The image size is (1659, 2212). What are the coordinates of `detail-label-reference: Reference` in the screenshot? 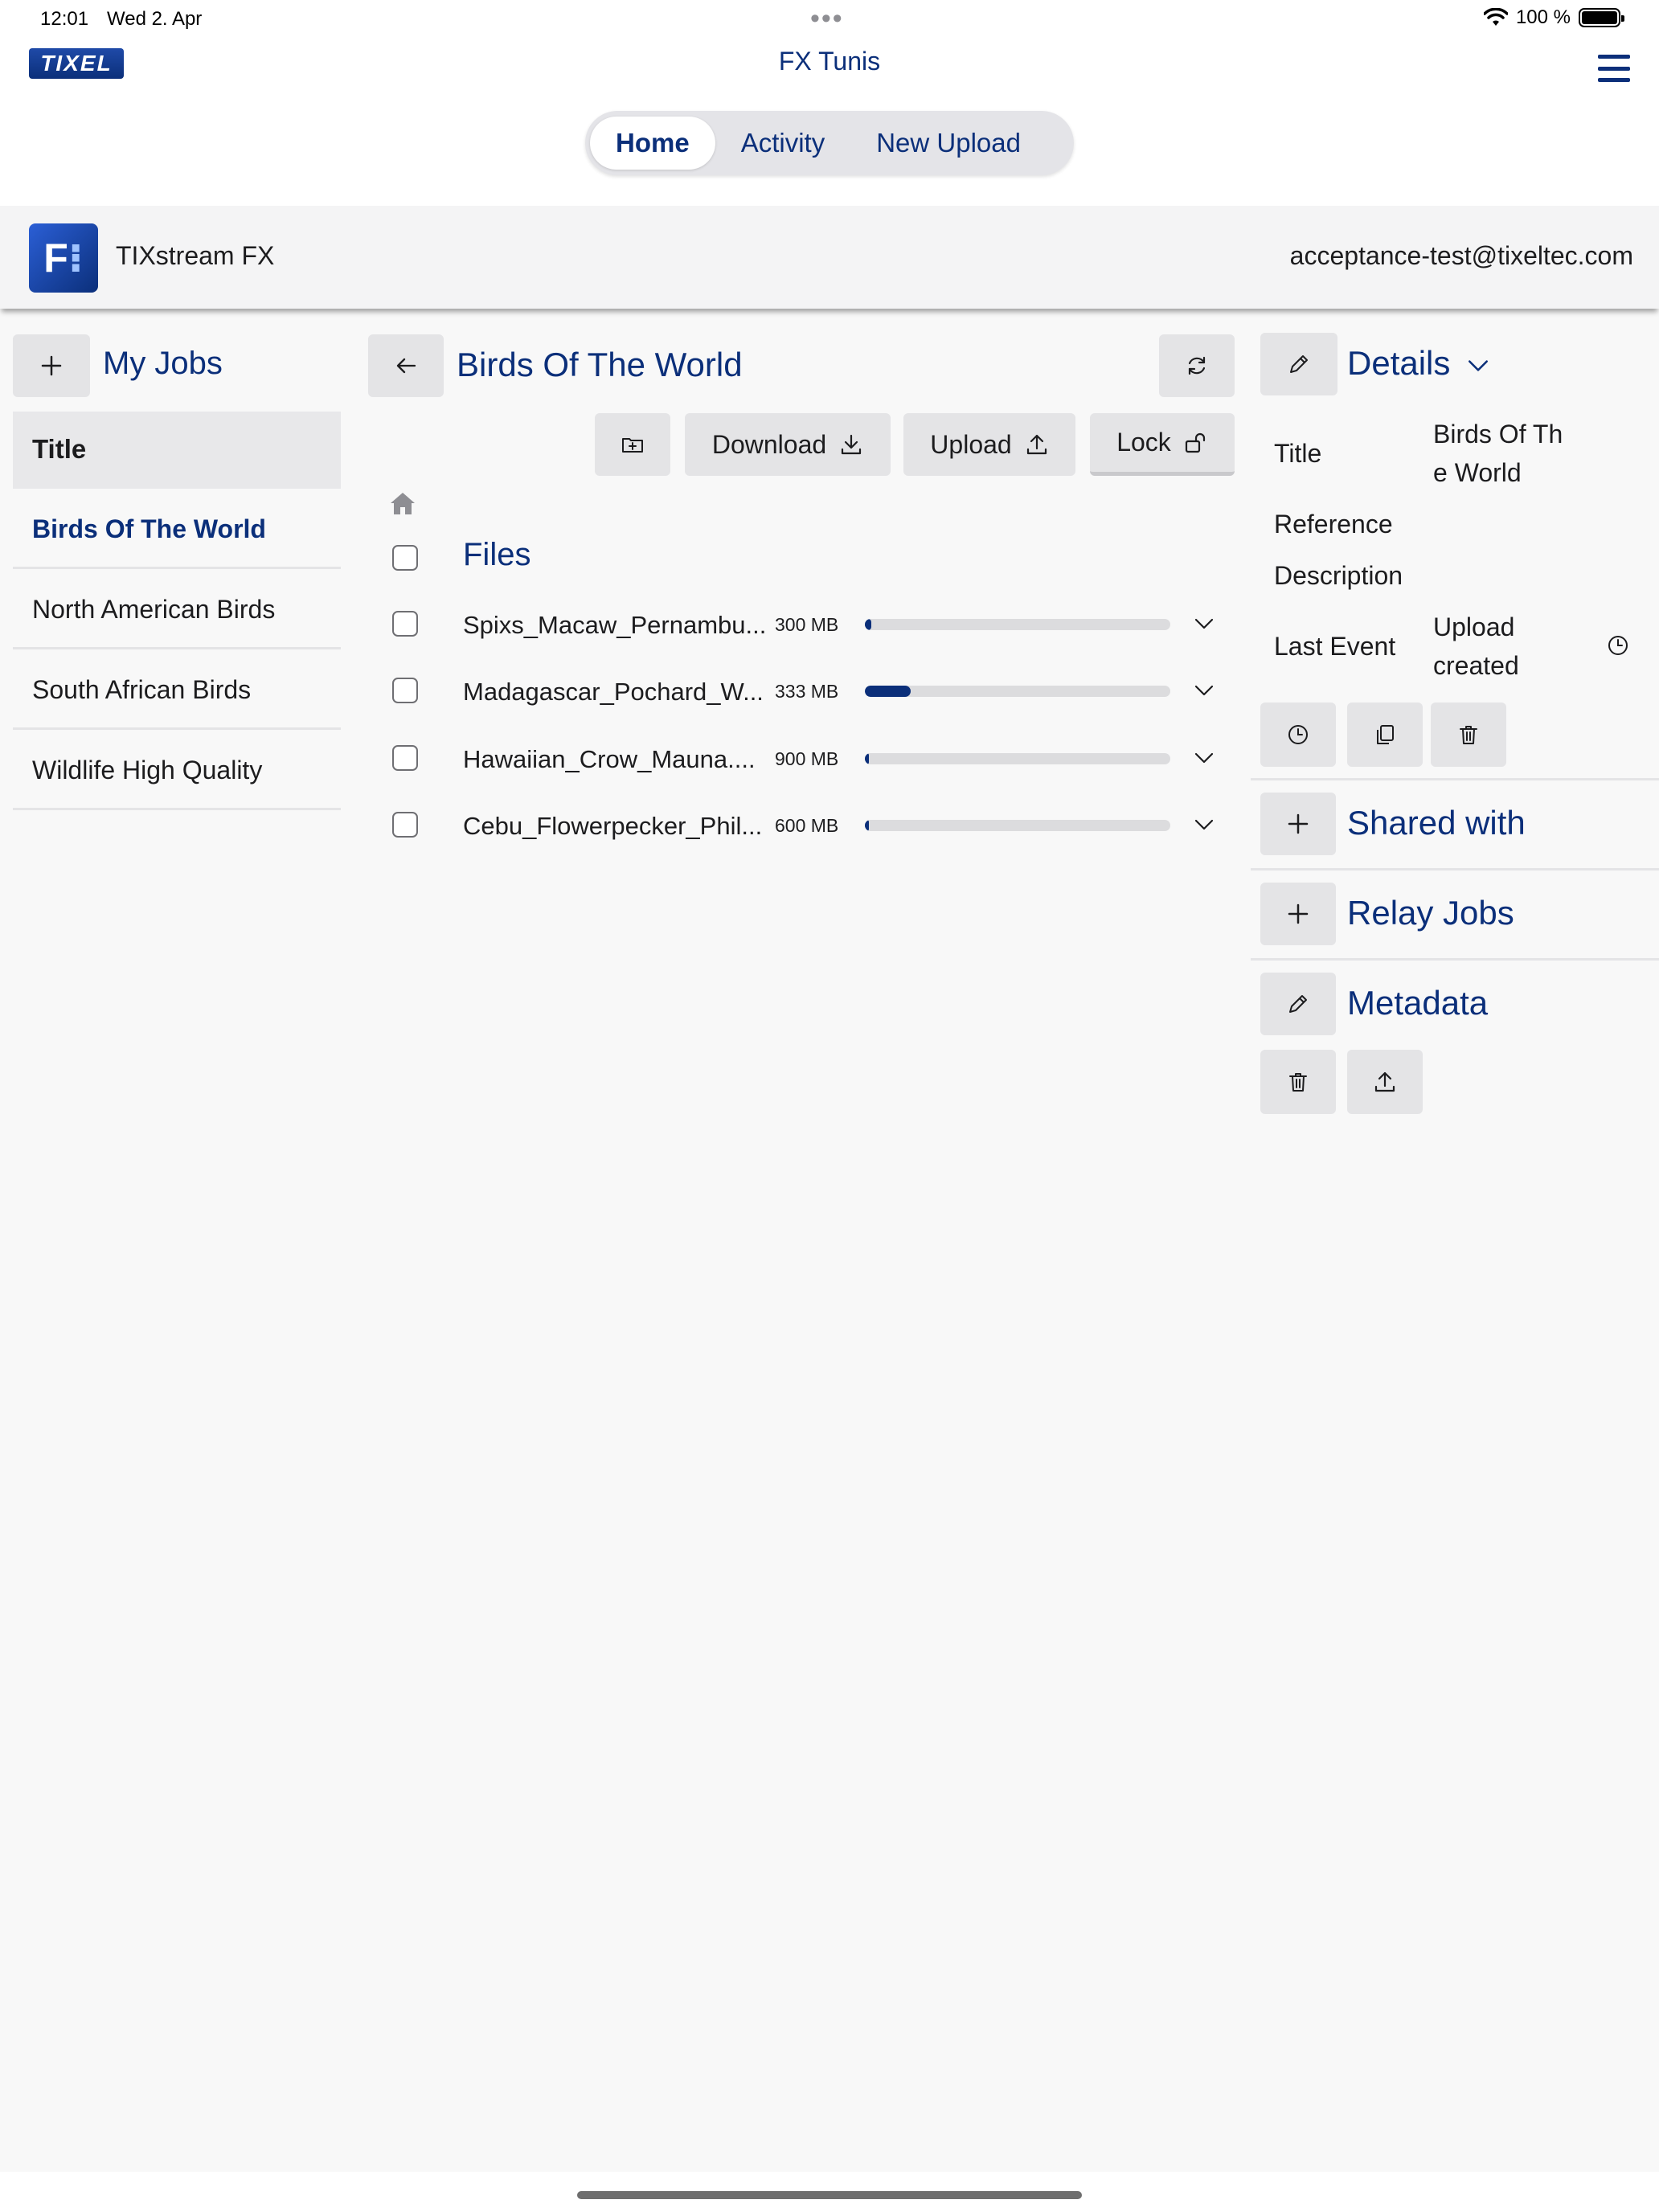 It's located at (1333, 524).